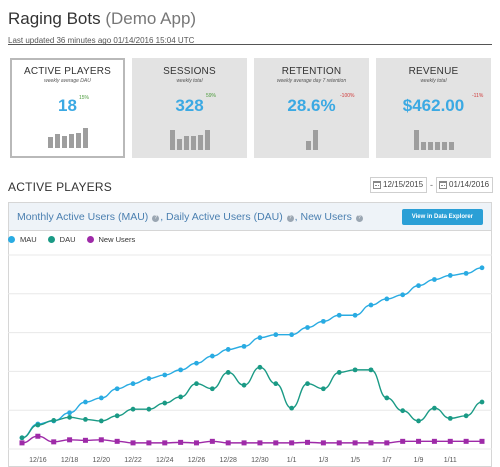 This screenshot has width=500, height=467. Describe the element at coordinates (292, 460) in the screenshot. I see `x-tick-label: 1/1` at that location.